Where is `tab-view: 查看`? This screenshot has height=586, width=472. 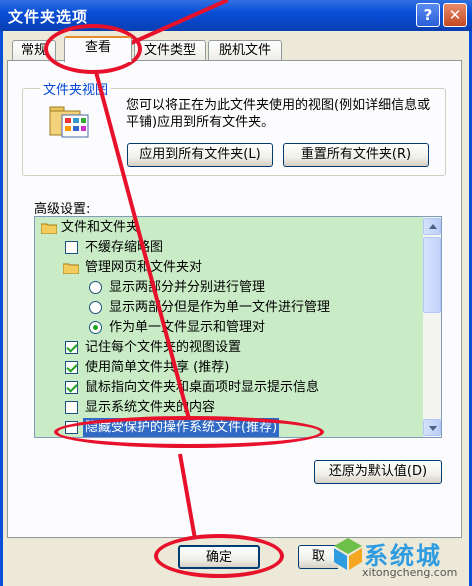
tab-view: 查看 is located at coordinates (98, 49).